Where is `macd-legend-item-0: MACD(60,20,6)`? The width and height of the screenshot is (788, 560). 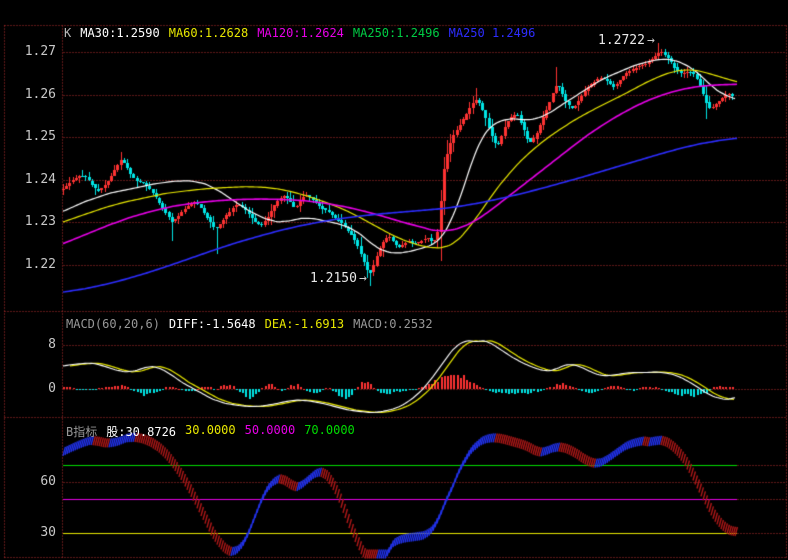
macd-legend-item-0: MACD(60,20,6) is located at coordinates (113, 324).